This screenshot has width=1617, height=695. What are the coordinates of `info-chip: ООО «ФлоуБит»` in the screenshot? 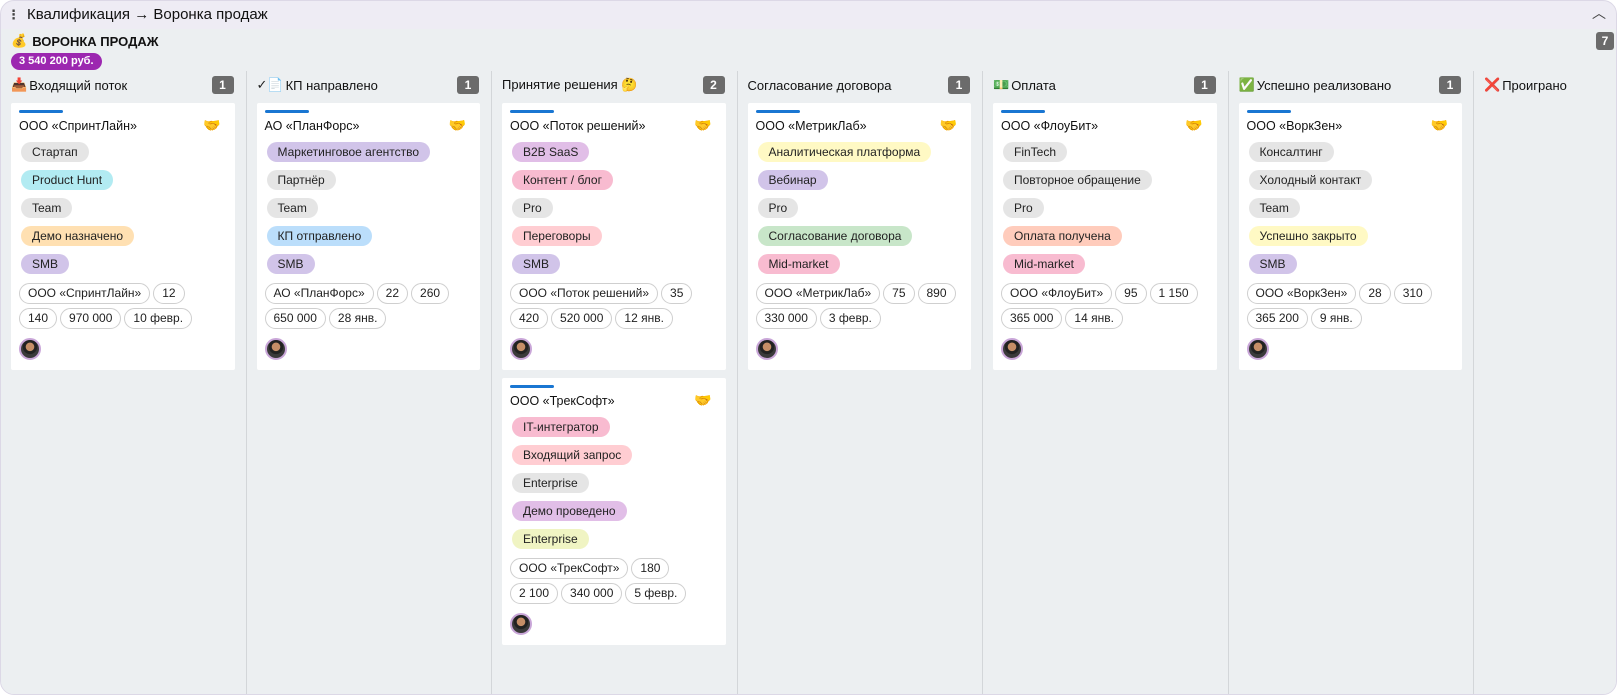 It's located at (1057, 293).